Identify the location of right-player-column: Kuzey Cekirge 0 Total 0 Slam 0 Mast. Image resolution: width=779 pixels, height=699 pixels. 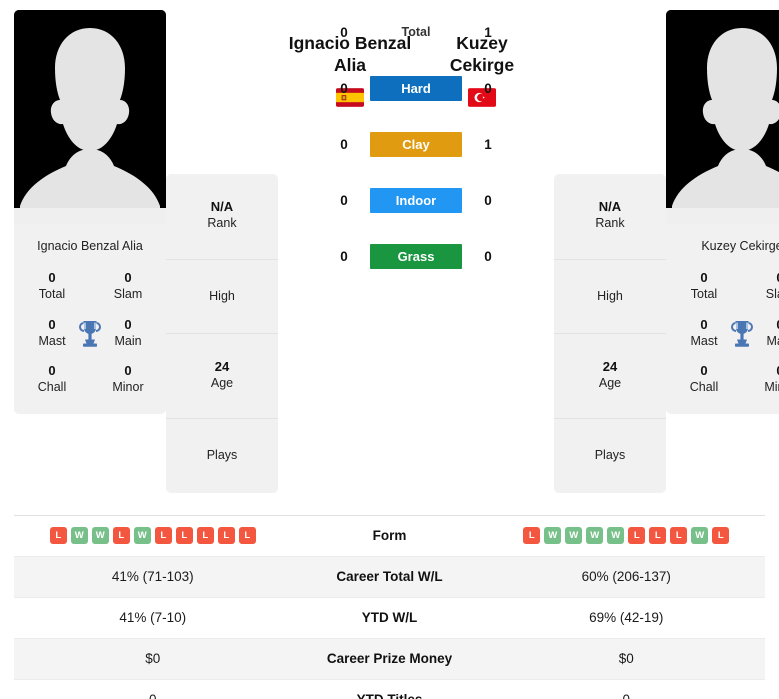
(722, 212).